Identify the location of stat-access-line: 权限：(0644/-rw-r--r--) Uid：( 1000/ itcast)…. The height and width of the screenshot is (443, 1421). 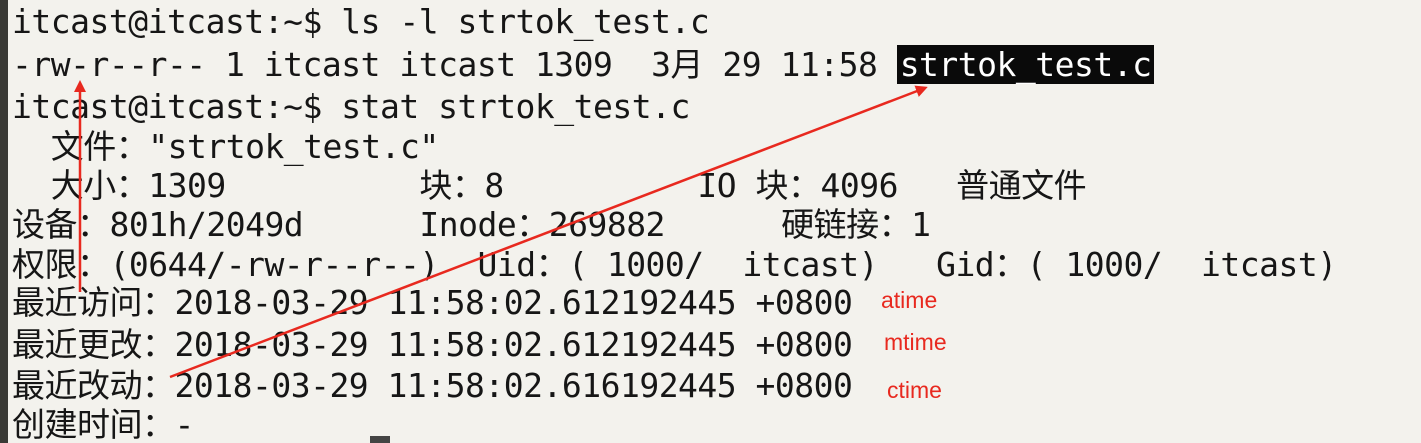
(674, 264).